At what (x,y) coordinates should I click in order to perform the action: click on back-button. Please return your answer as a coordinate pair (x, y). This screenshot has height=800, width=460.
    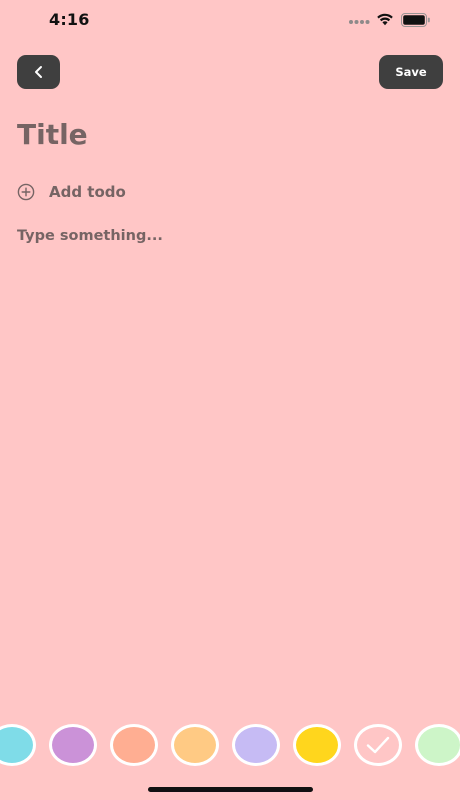
    Looking at the image, I should click on (38, 72).